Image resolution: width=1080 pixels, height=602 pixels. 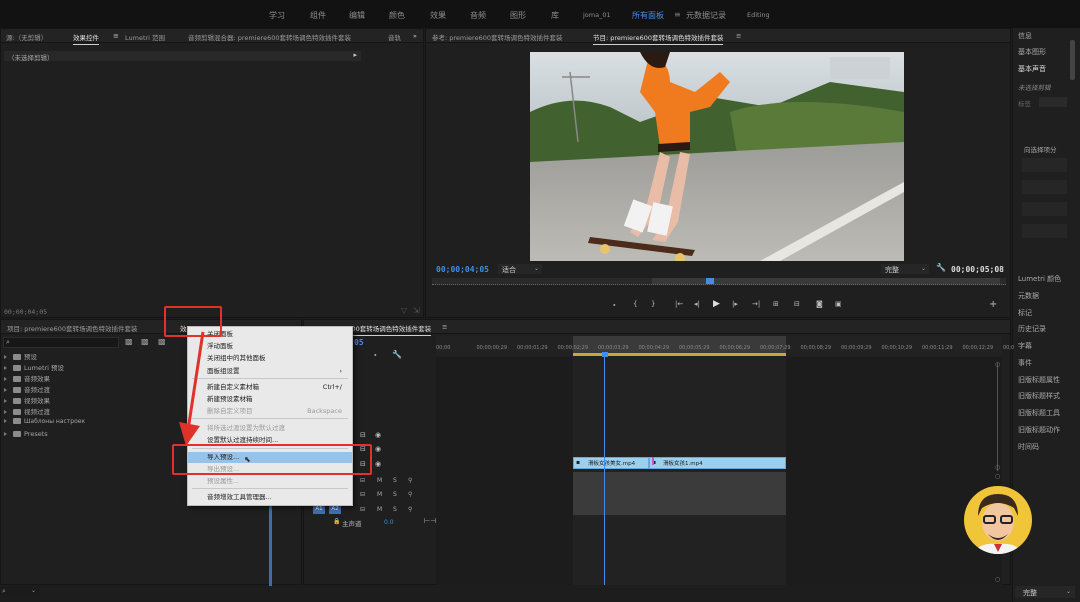 What do you see at coordinates (26, 37) in the screenshot?
I see `tab-source: 源:（无剪辑）` at bounding box center [26, 37].